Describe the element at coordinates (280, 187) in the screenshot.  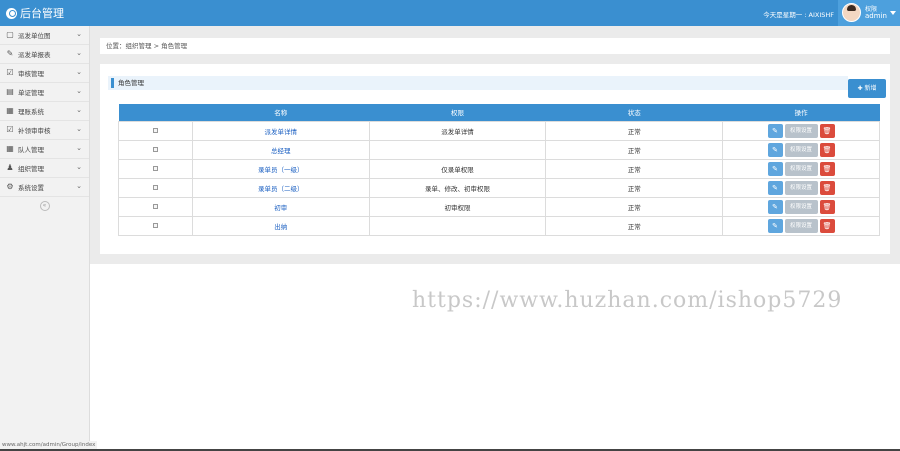
I see `role-name-link: 录单员（二级）` at that location.